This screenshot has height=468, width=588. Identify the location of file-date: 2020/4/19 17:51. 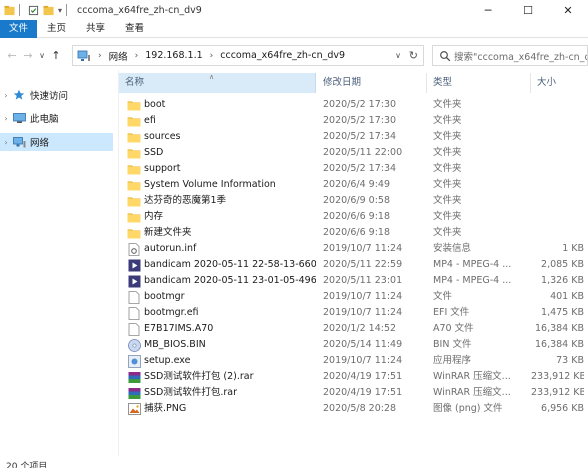
(363, 376).